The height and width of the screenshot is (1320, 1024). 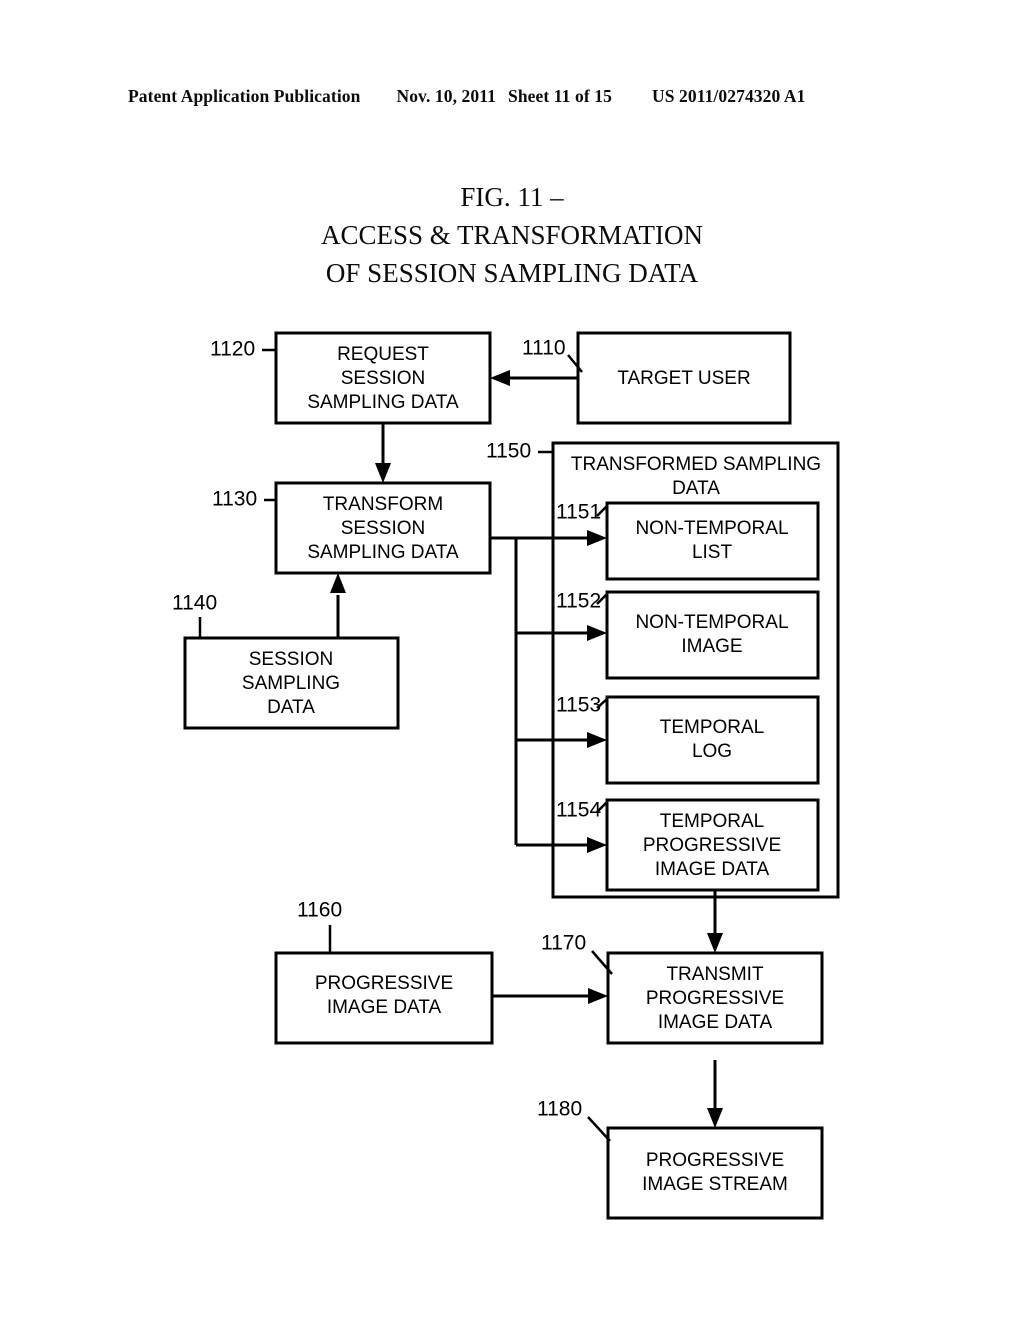 I want to click on box-1130-line-1: TRANSFORM, so click(x=383, y=504).